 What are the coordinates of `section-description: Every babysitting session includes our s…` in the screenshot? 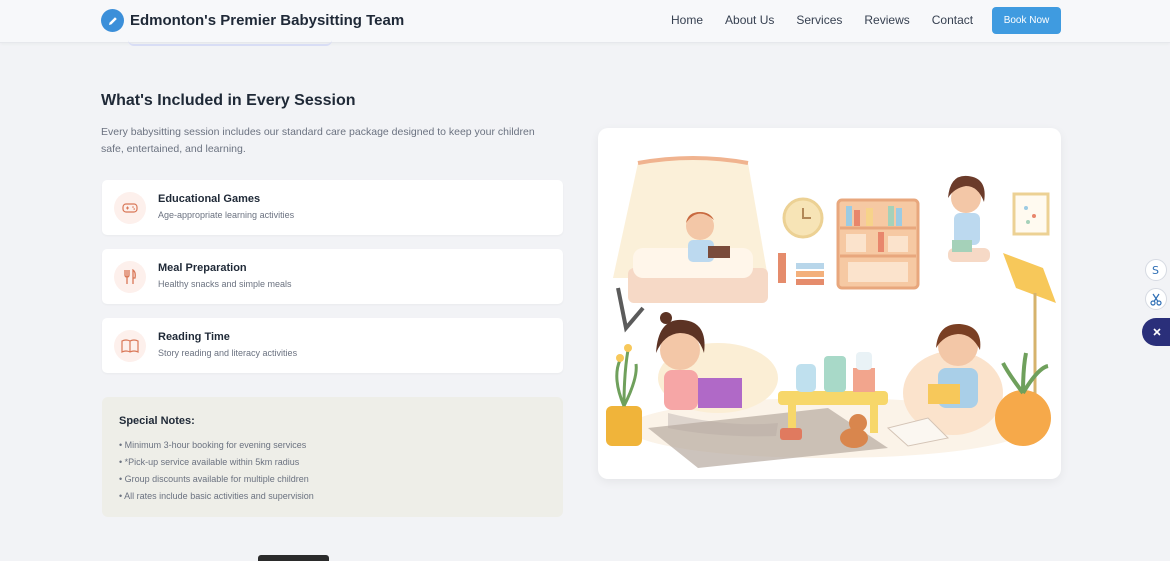 It's located at (318, 140).